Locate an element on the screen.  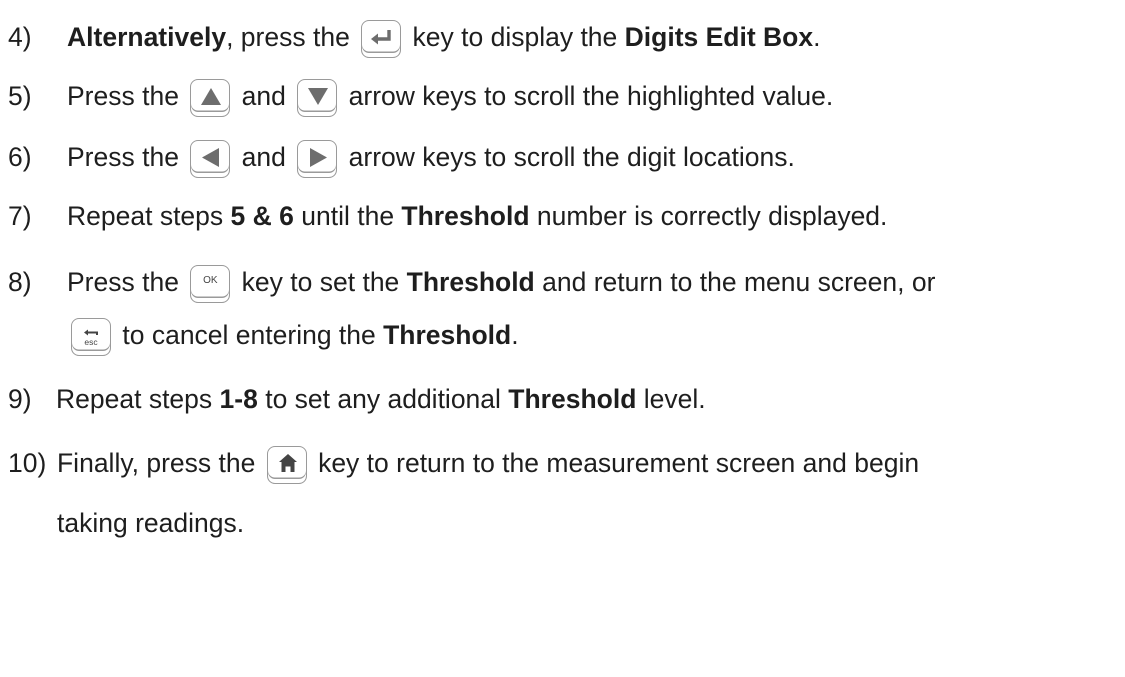
step-number: 9) is located at coordinates (20, 399).